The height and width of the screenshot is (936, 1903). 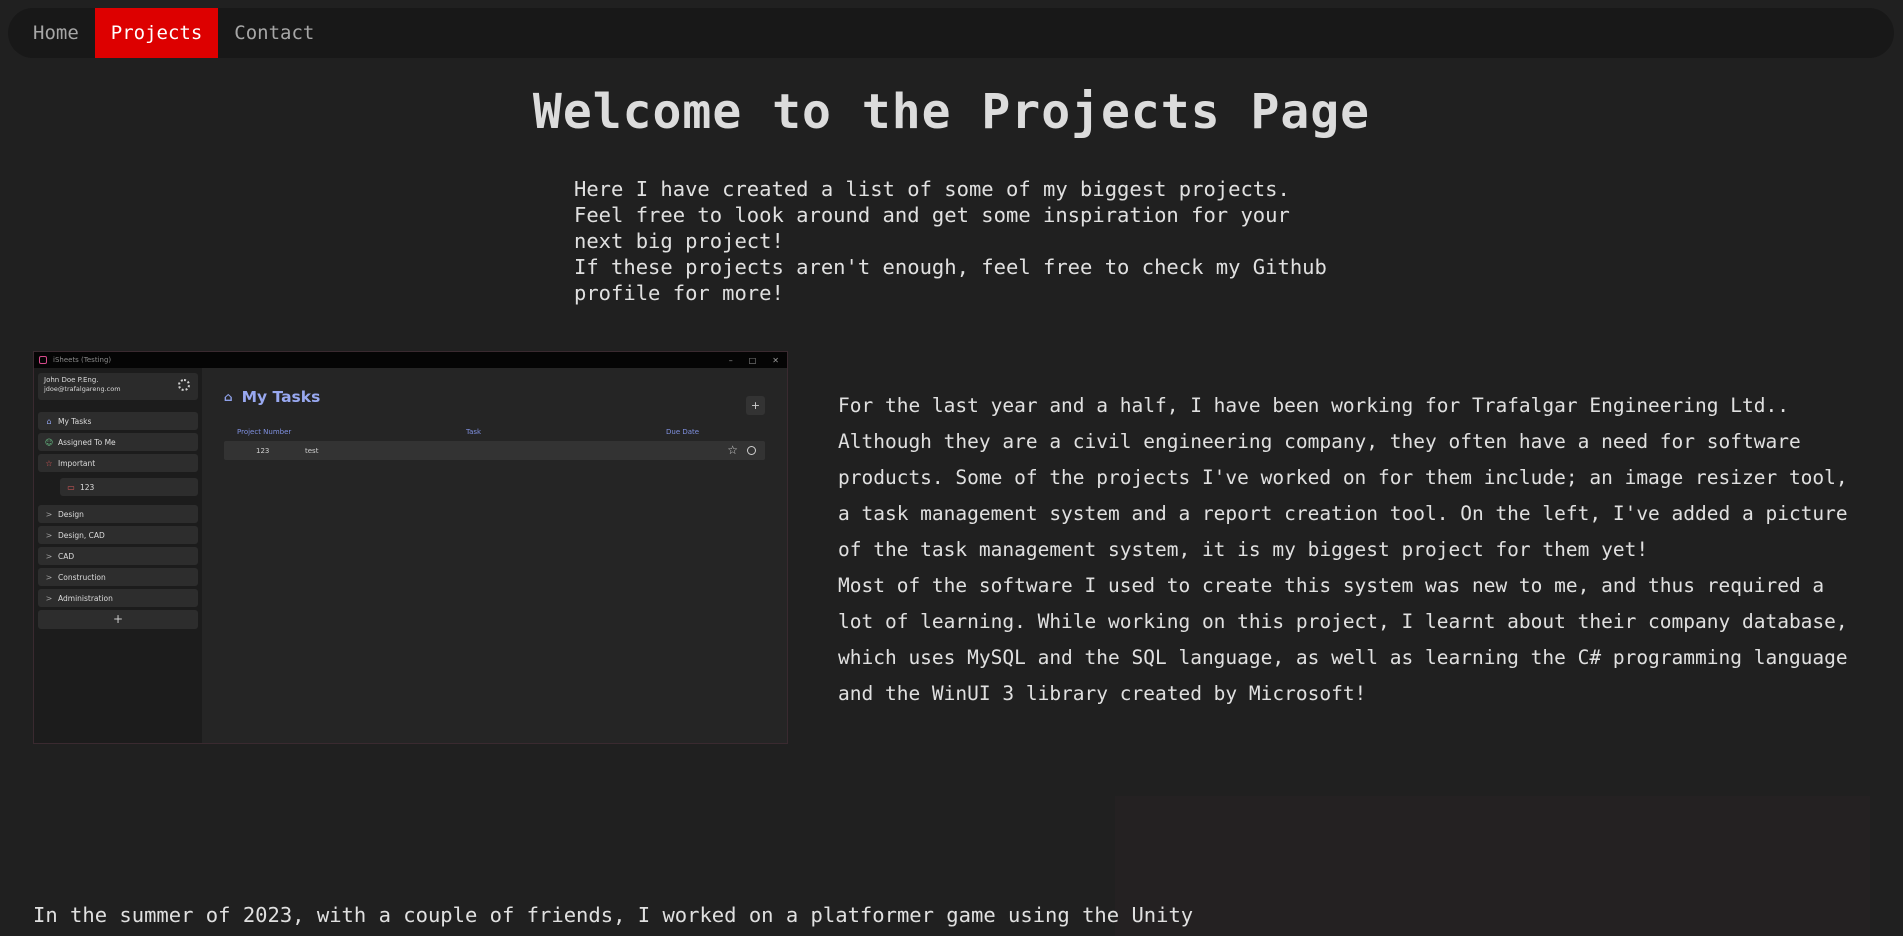 What do you see at coordinates (71, 487) in the screenshot?
I see `list-icon: ▭` at bounding box center [71, 487].